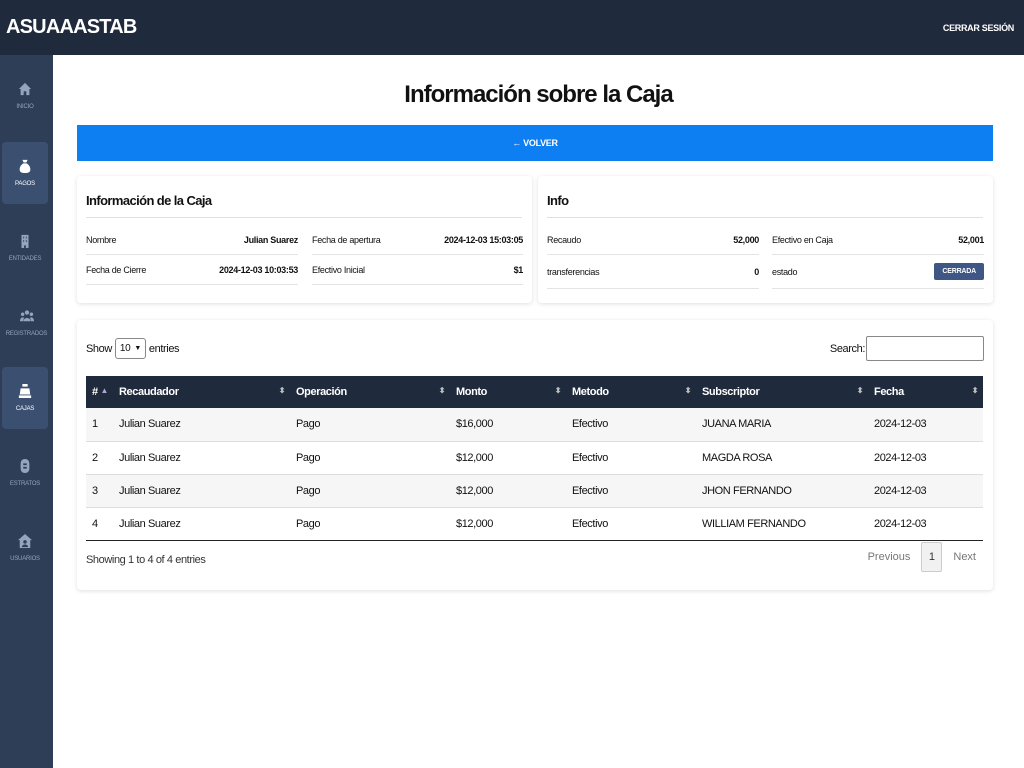  I want to click on cierre-row: Fecha de Cierre 2024-12-03 10:03:53, so click(192, 270).